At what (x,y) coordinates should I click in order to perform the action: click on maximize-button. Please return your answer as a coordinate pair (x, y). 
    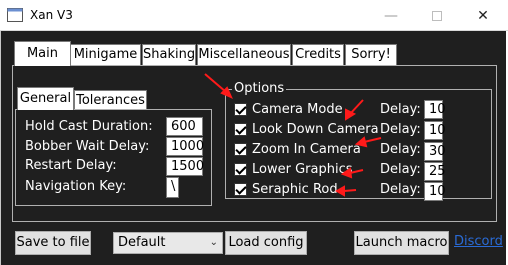
    Looking at the image, I should click on (437, 15).